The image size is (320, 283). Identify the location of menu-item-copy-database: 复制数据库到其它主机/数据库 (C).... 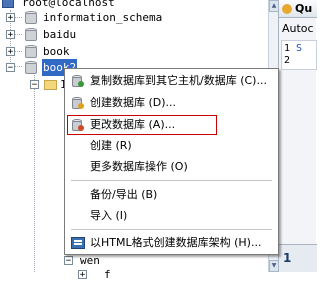
(171, 81).